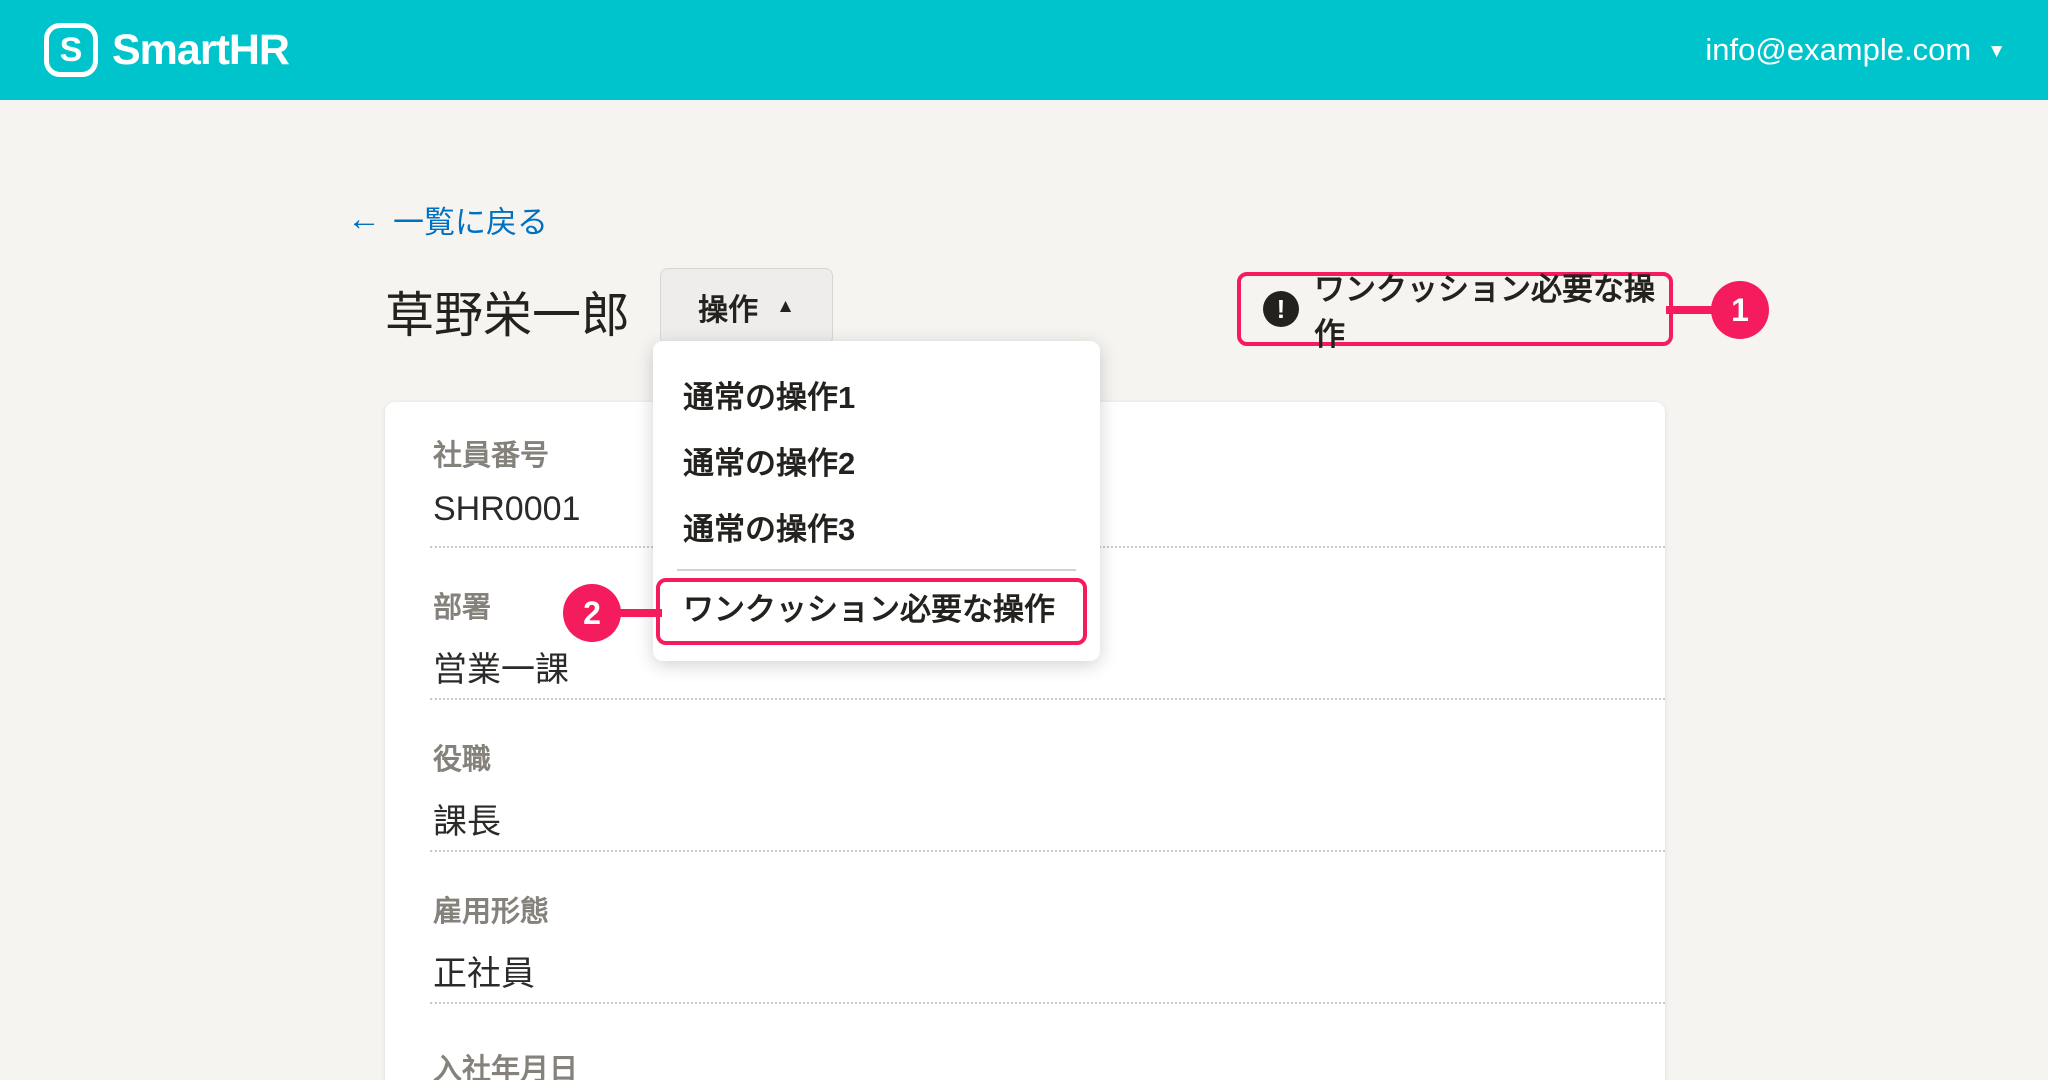 Image resolution: width=2048 pixels, height=1080 pixels. What do you see at coordinates (1484, 312) in the screenshot?
I see `callout-label: ワンクッション必要な操作` at bounding box center [1484, 312].